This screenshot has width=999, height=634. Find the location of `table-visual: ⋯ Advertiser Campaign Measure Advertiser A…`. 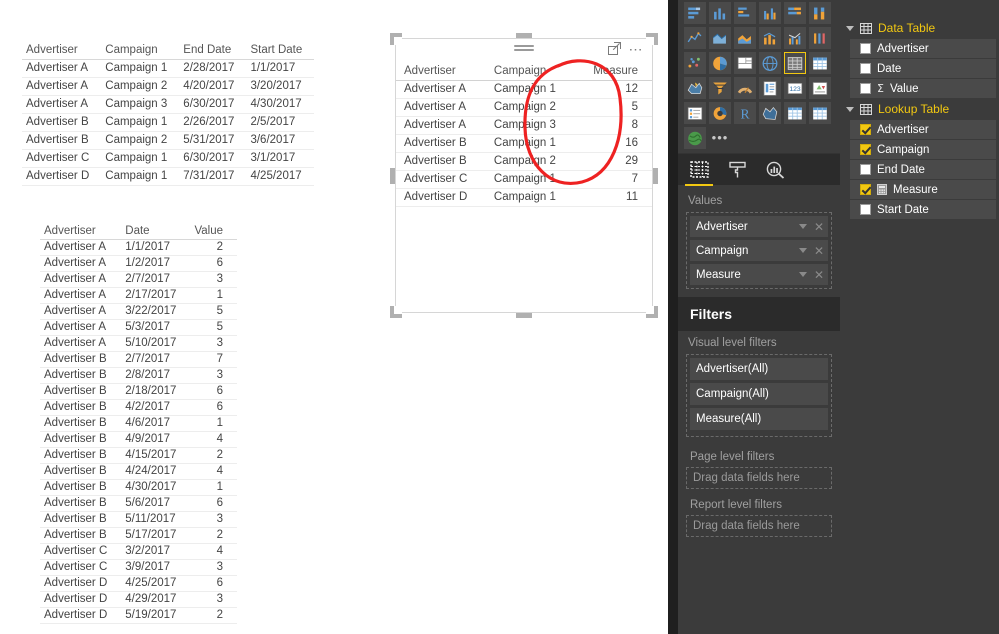

table-visual: ⋯ Advertiser Campaign Measure Advertiser A… is located at coordinates (524, 175).